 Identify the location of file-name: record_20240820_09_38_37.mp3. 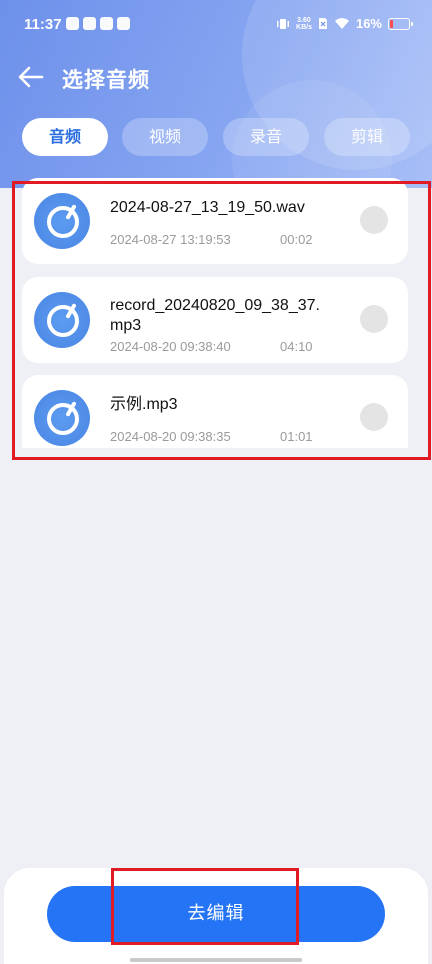
(215, 315).